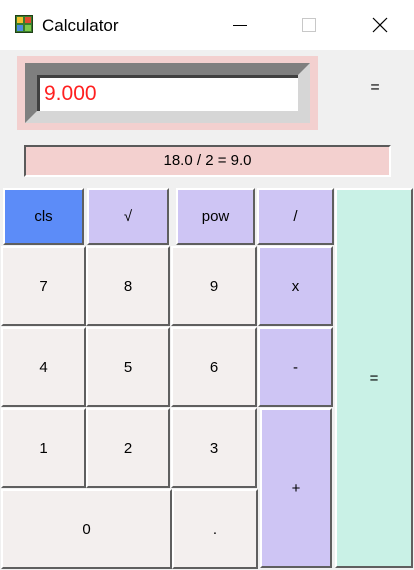 This screenshot has height=570, width=414. What do you see at coordinates (375, 87) in the screenshot?
I see `display-equals-label: =` at bounding box center [375, 87].